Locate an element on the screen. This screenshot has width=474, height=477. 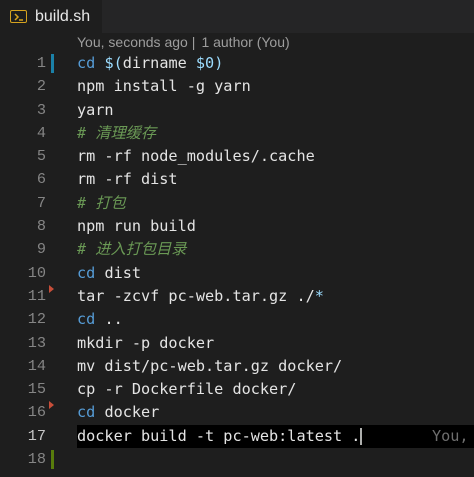
code-text: cd .. is located at coordinates (100, 319).